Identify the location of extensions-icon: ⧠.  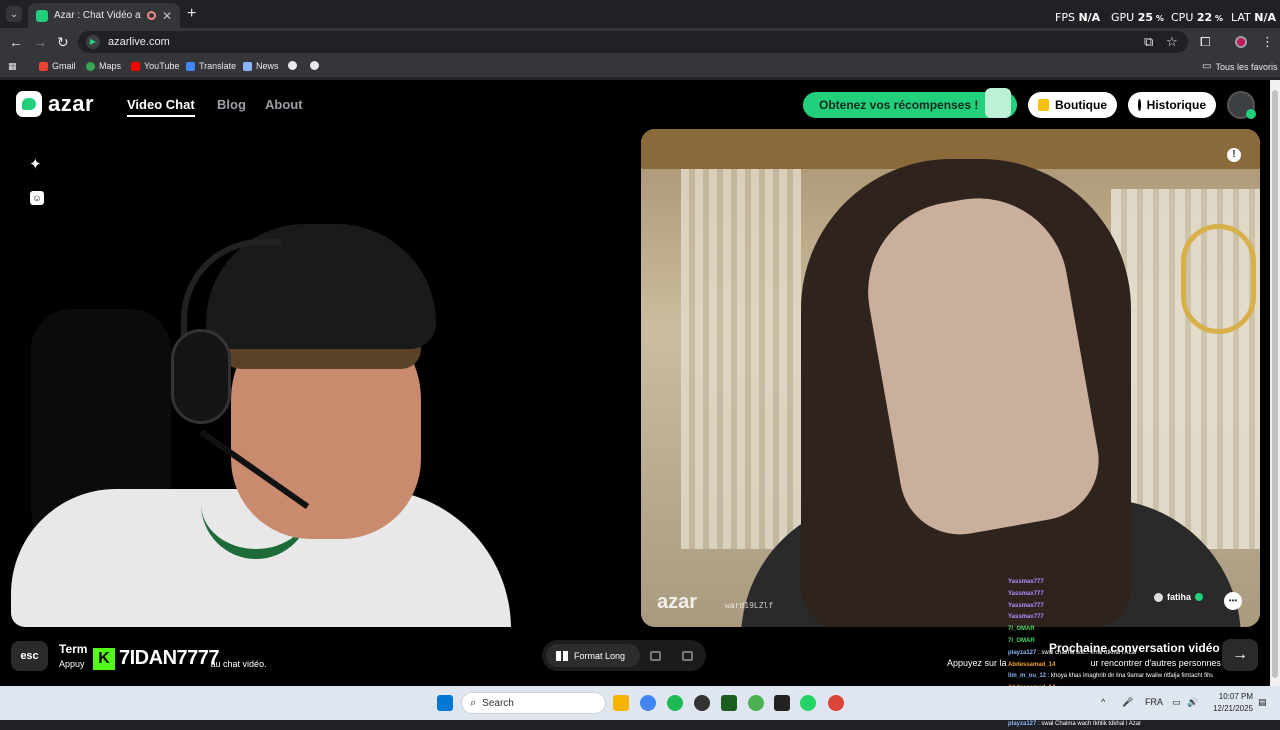
(1205, 42).